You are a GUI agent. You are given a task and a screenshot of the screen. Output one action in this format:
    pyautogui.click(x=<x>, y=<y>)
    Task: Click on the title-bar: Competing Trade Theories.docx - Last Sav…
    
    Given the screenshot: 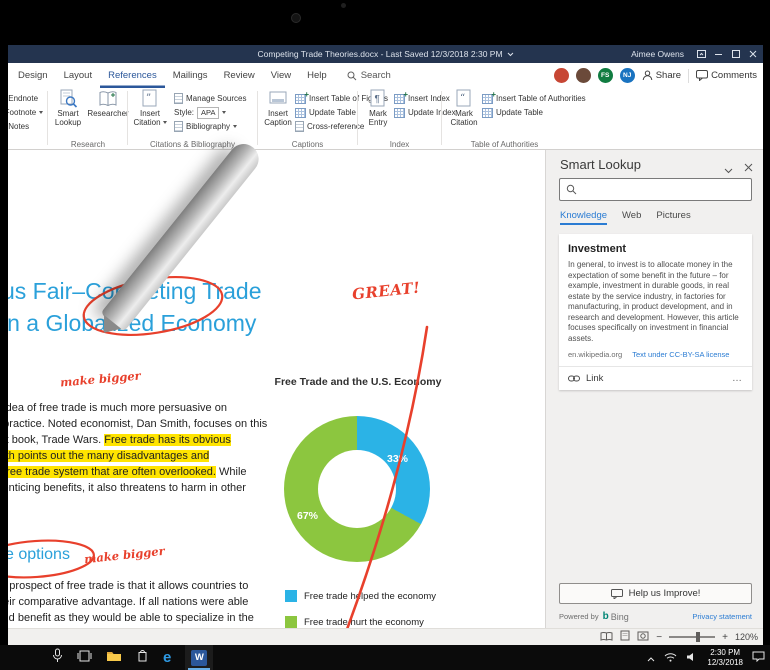 What is the action you would take?
    pyautogui.click(x=385, y=54)
    